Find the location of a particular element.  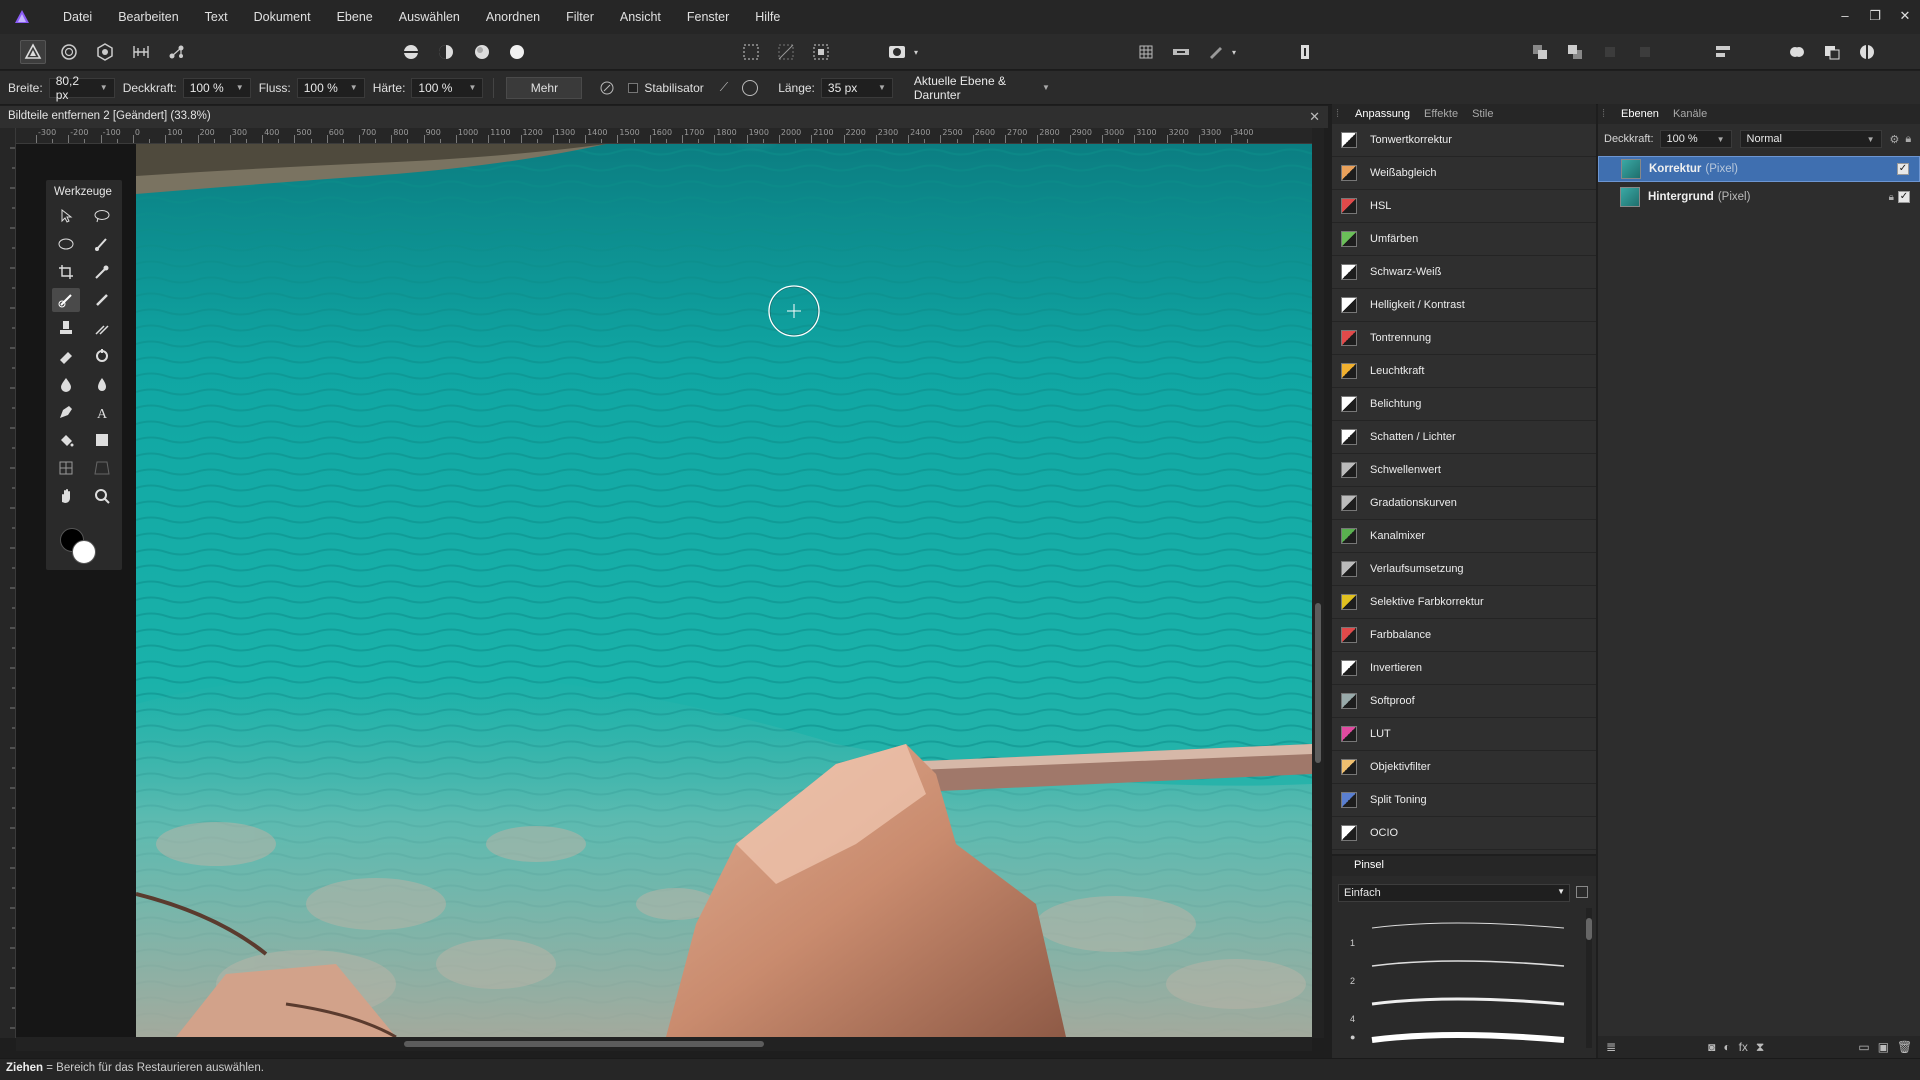

horizontal-scroll-thumb is located at coordinates (584, 1044).